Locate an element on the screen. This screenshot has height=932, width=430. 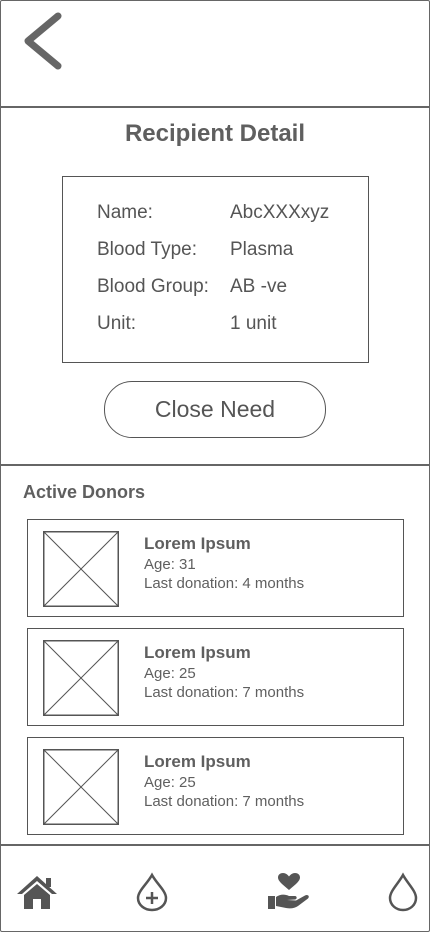
donor-age: Age: 31 is located at coordinates (170, 564).